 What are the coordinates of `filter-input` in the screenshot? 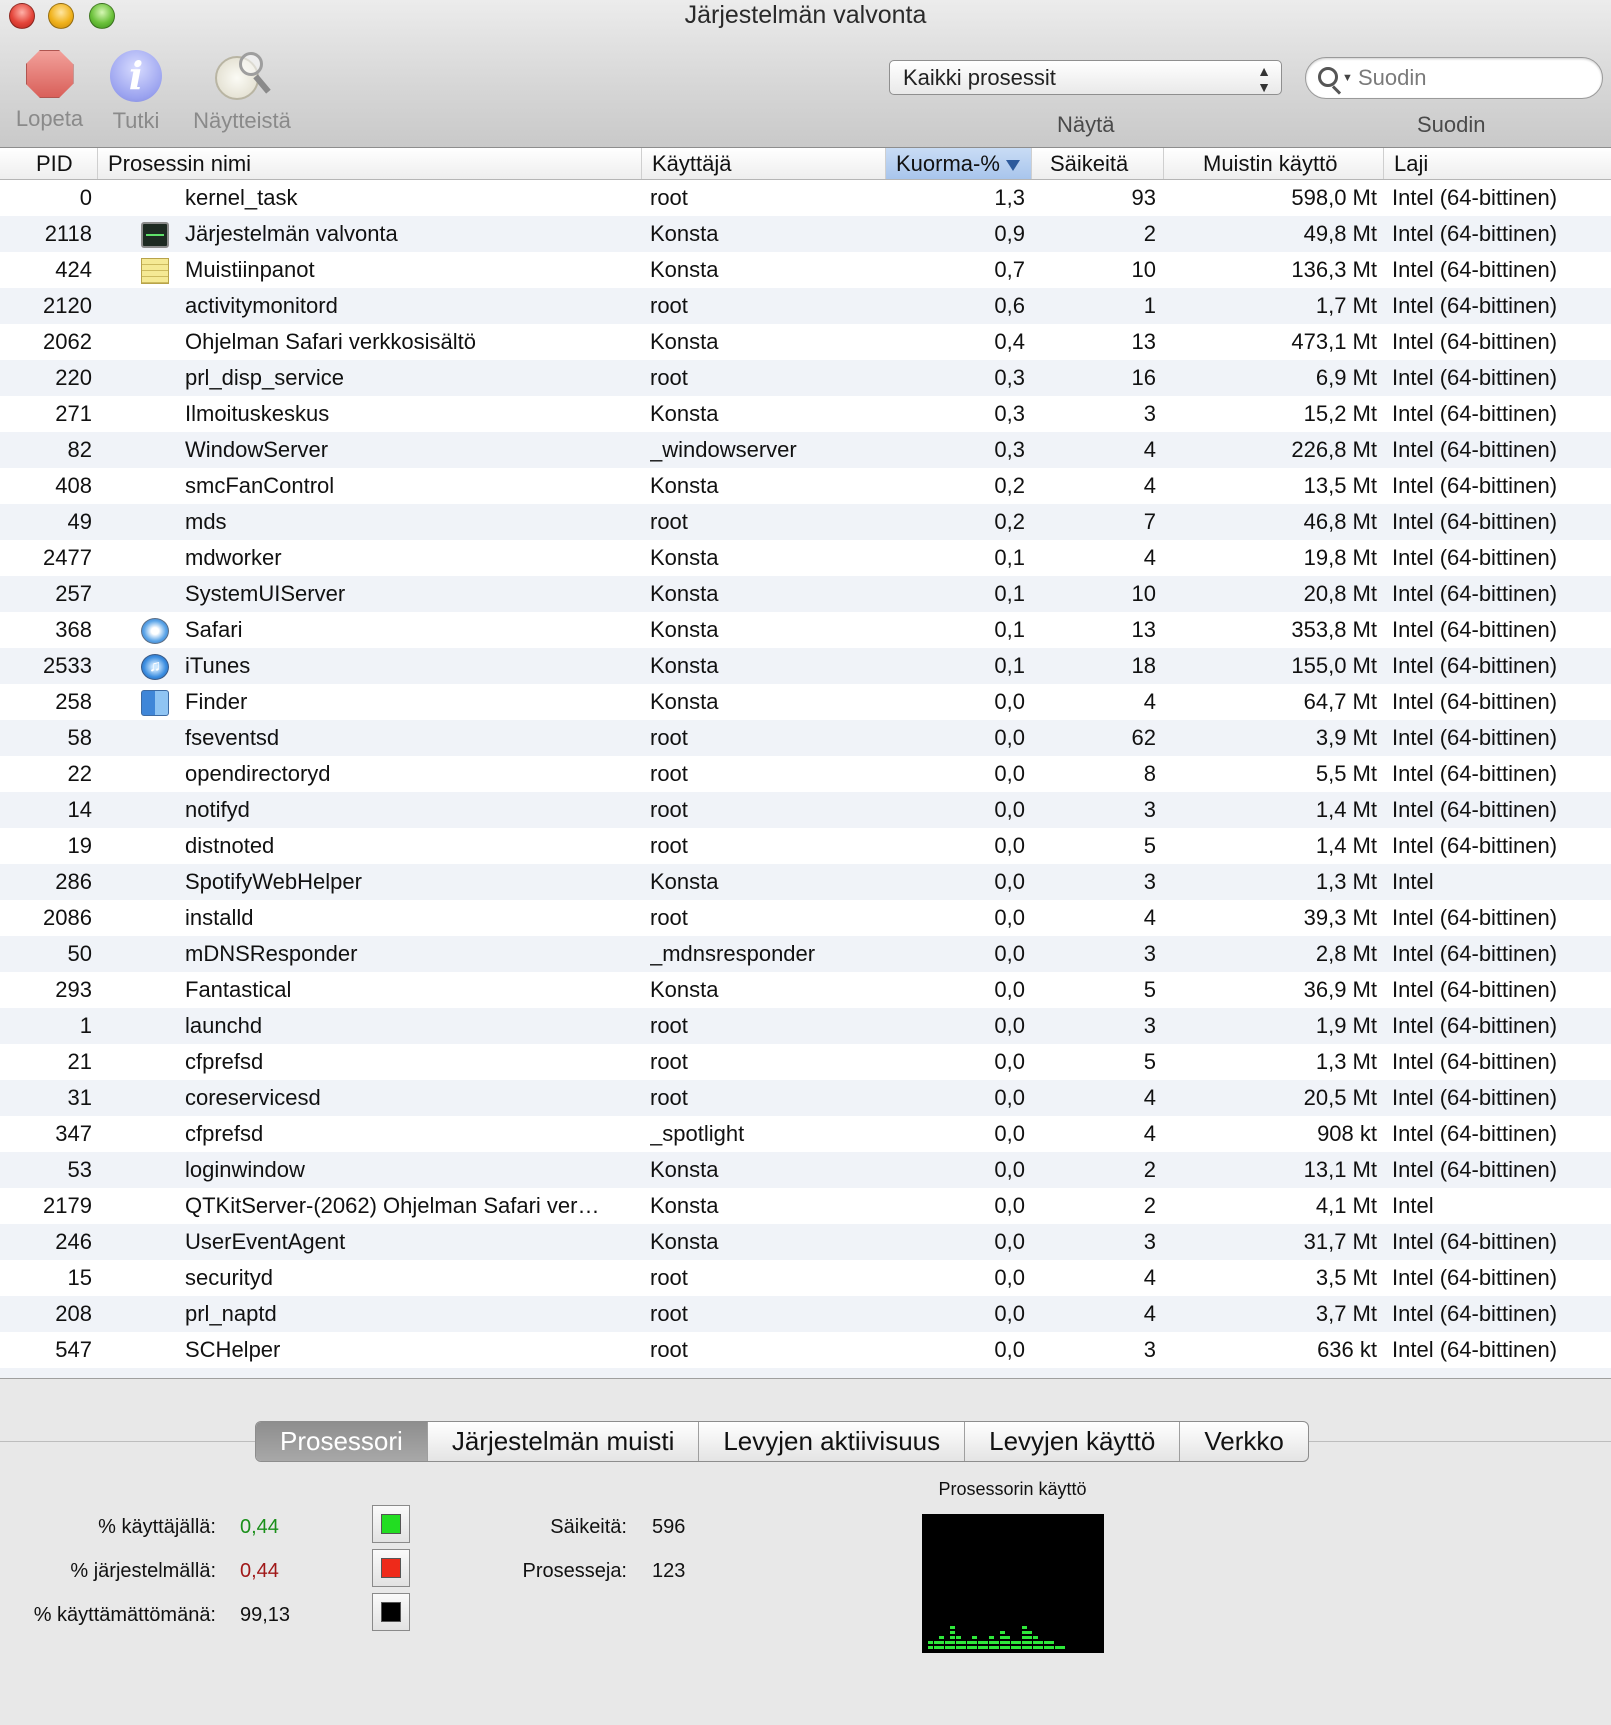 It's located at (1468, 78).